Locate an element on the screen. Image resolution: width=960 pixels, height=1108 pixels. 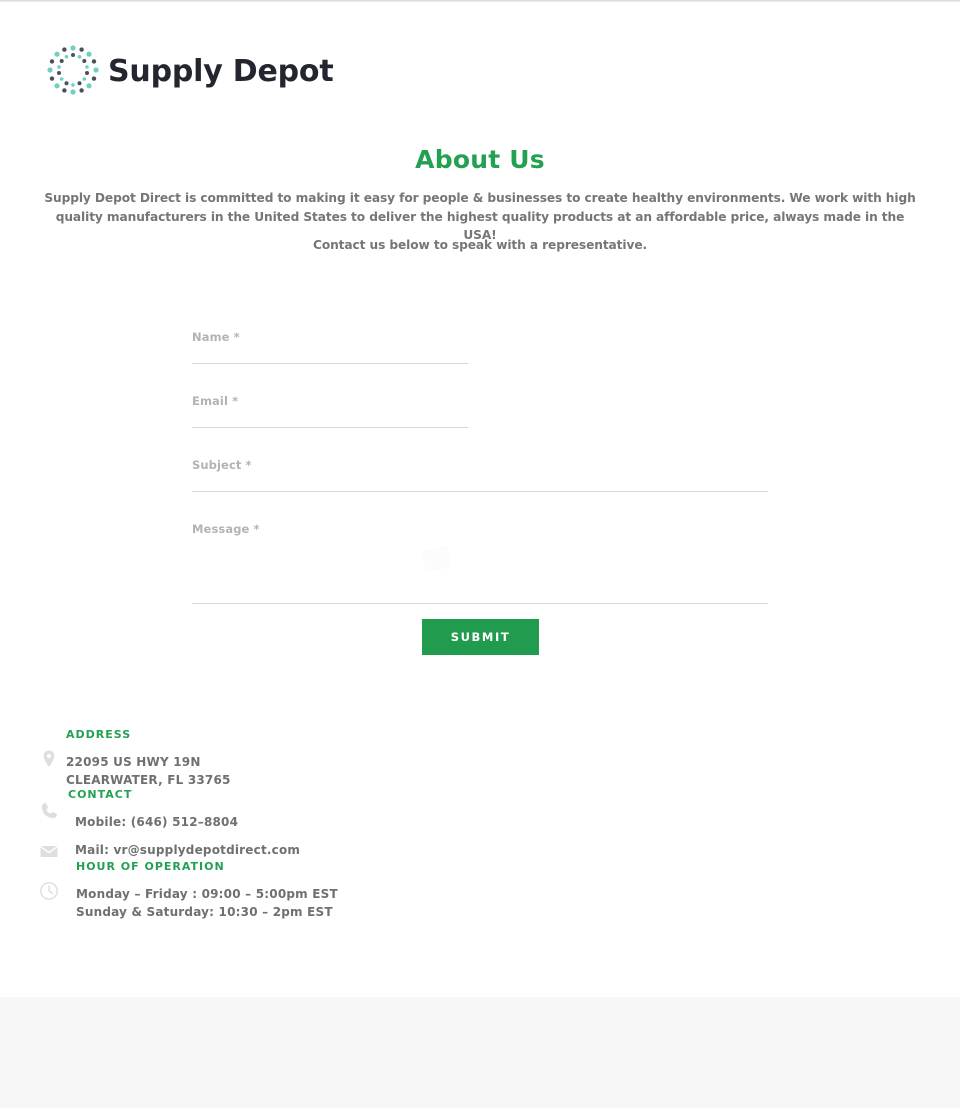
submit-button: SUBMIT is located at coordinates (480, 637).